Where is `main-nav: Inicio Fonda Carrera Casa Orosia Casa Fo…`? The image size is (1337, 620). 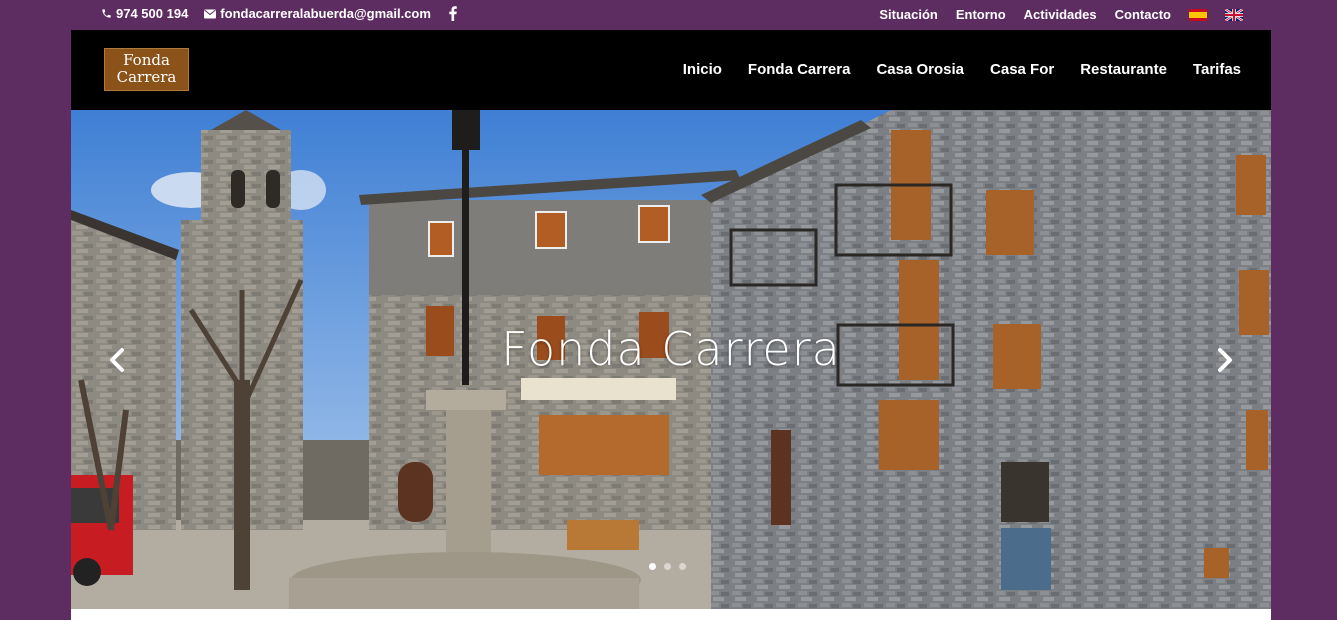
main-nav: Inicio Fonda Carrera Casa Orosia Casa Fo… is located at coordinates (962, 69).